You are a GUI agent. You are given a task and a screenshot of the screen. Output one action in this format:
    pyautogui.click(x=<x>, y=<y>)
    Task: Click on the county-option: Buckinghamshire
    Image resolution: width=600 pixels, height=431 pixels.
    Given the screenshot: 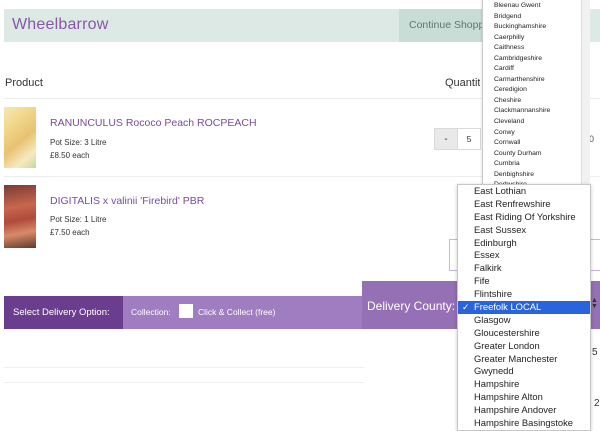 What is the action you would take?
    pyautogui.click(x=532, y=27)
    